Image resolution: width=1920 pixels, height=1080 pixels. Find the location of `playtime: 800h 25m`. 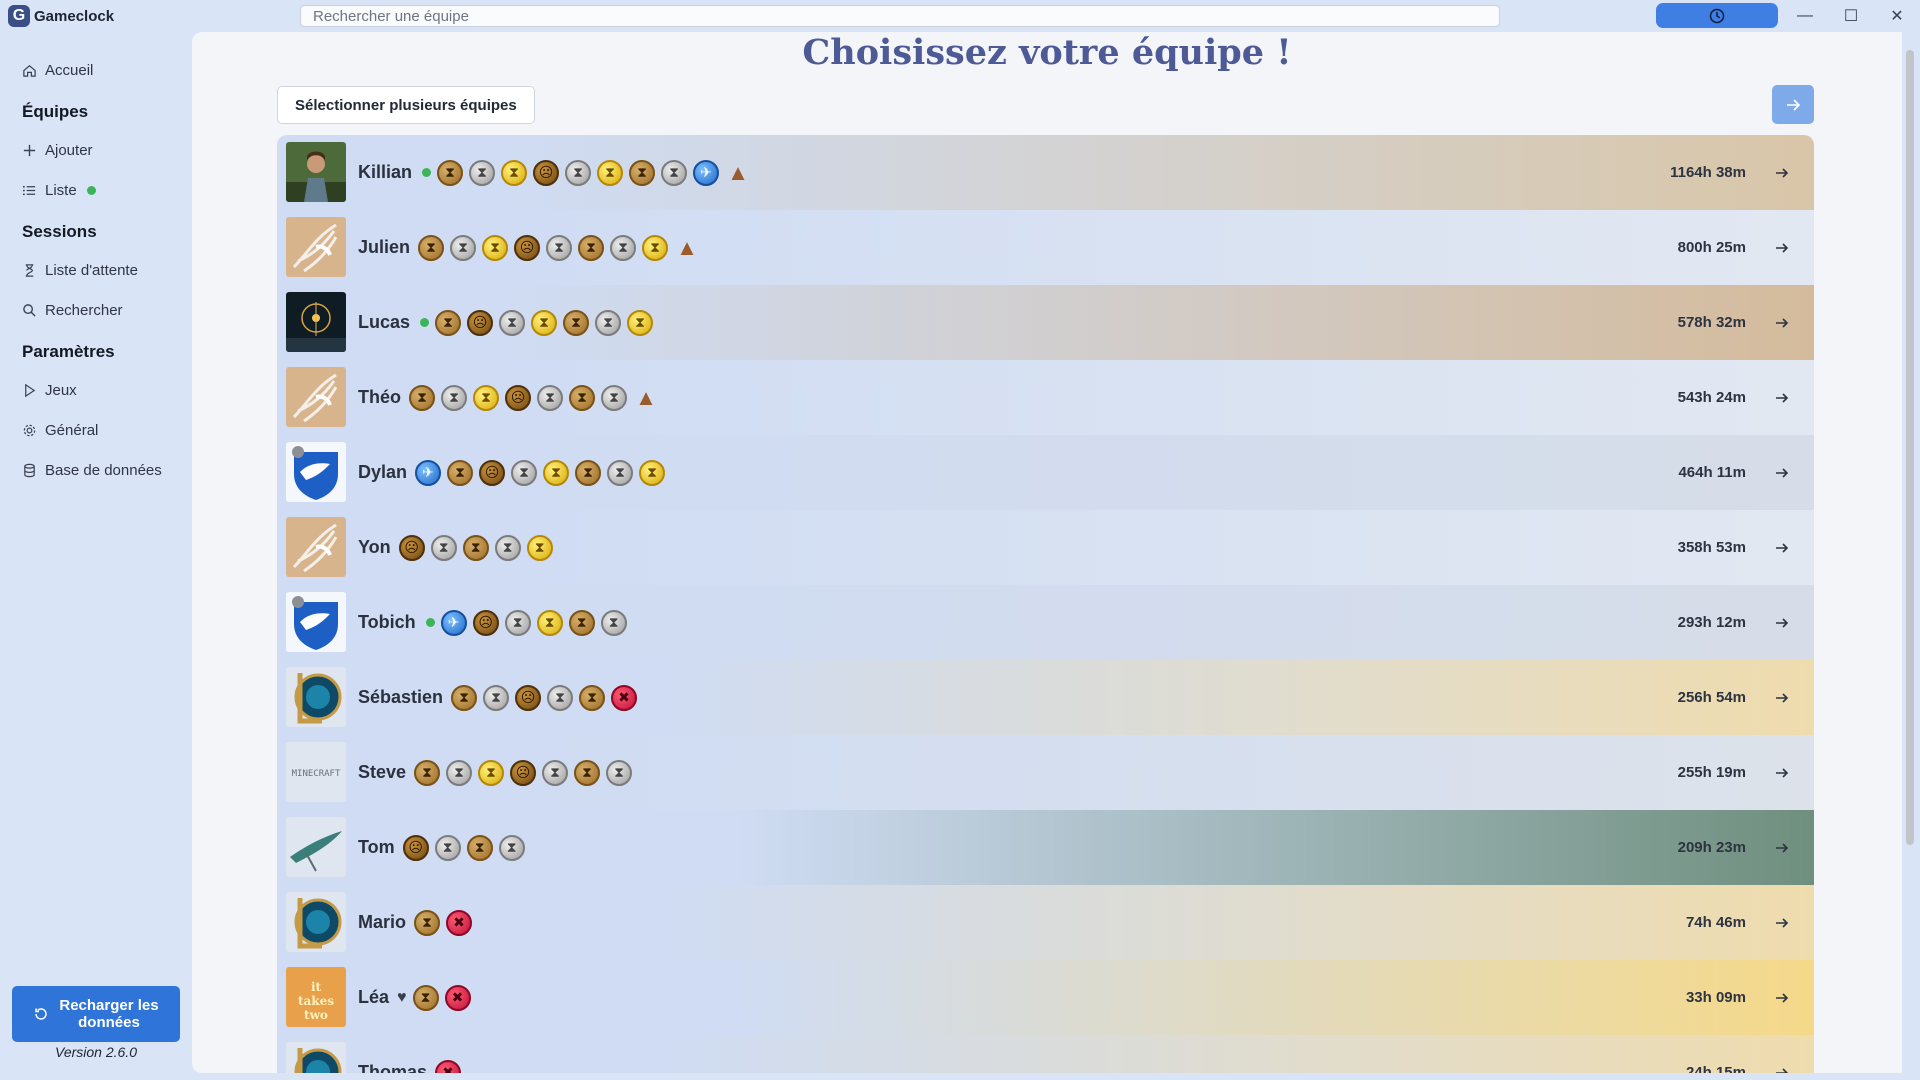

playtime: 800h 25m is located at coordinates (1711, 247).